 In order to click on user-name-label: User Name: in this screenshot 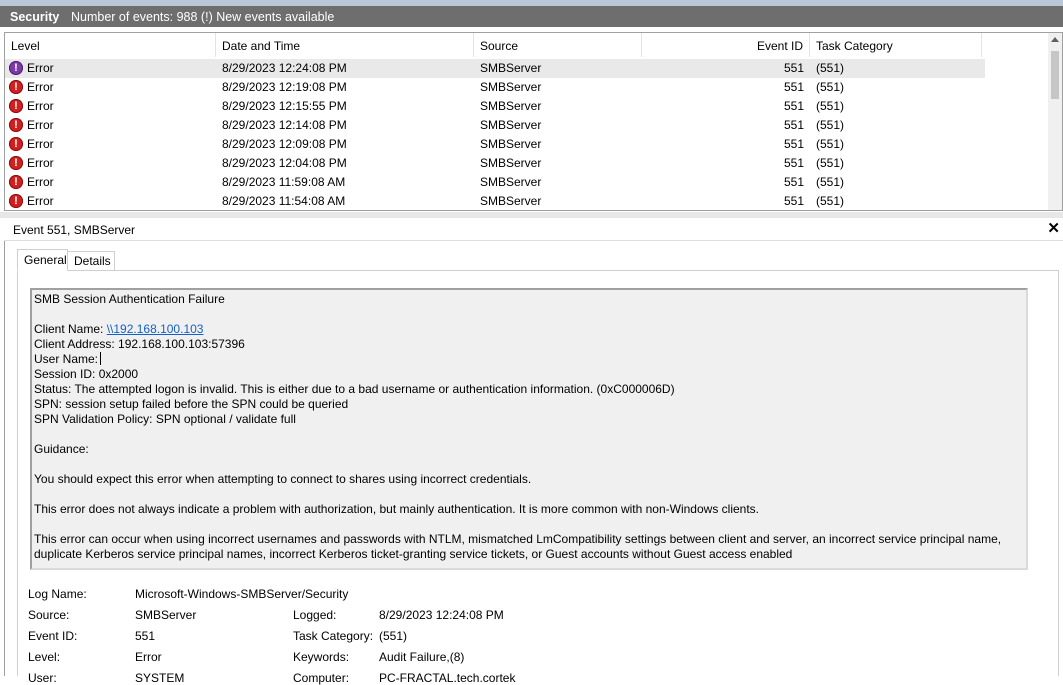, I will do `click(66, 359)`.